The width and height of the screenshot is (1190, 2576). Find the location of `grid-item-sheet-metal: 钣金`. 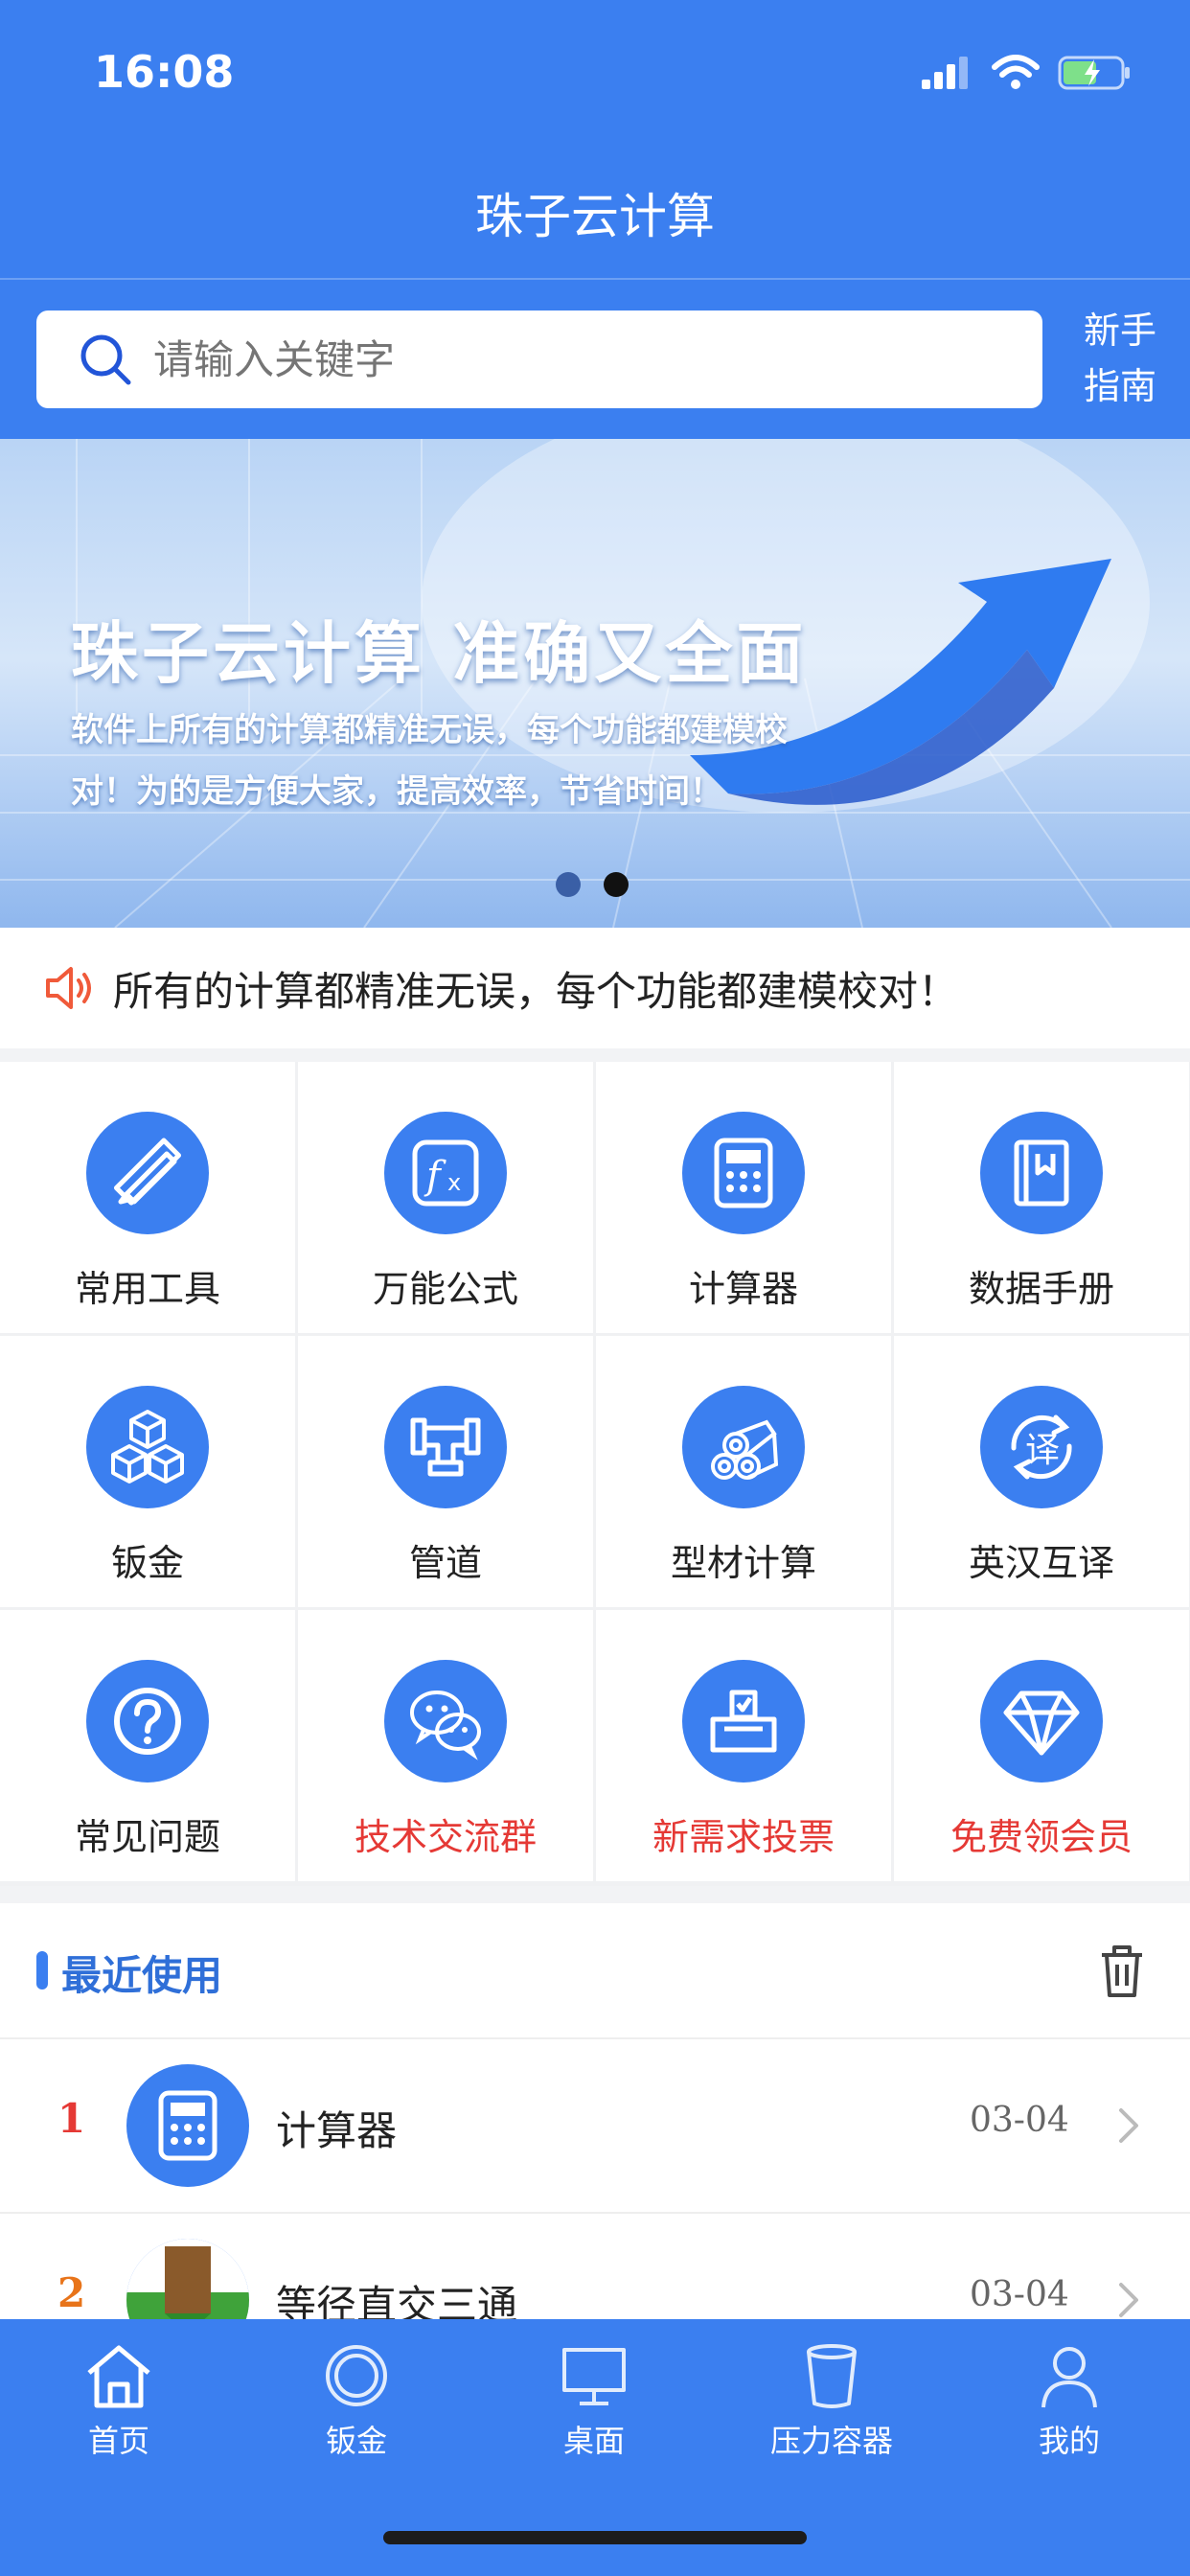

grid-item-sheet-metal: 钣金 is located at coordinates (148, 1471).